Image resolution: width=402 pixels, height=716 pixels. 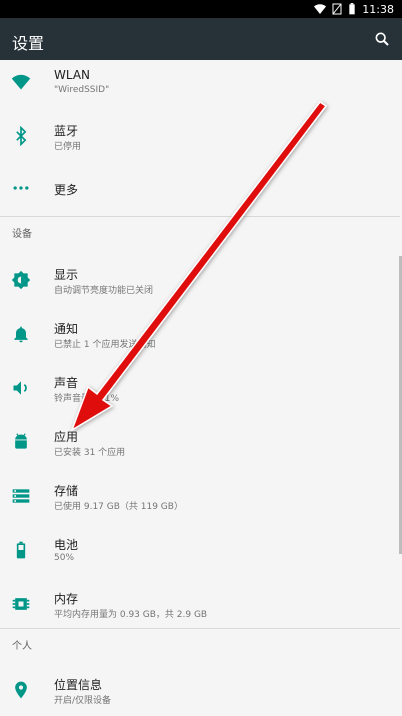 What do you see at coordinates (21, 496) in the screenshot?
I see `storage-icon` at bounding box center [21, 496].